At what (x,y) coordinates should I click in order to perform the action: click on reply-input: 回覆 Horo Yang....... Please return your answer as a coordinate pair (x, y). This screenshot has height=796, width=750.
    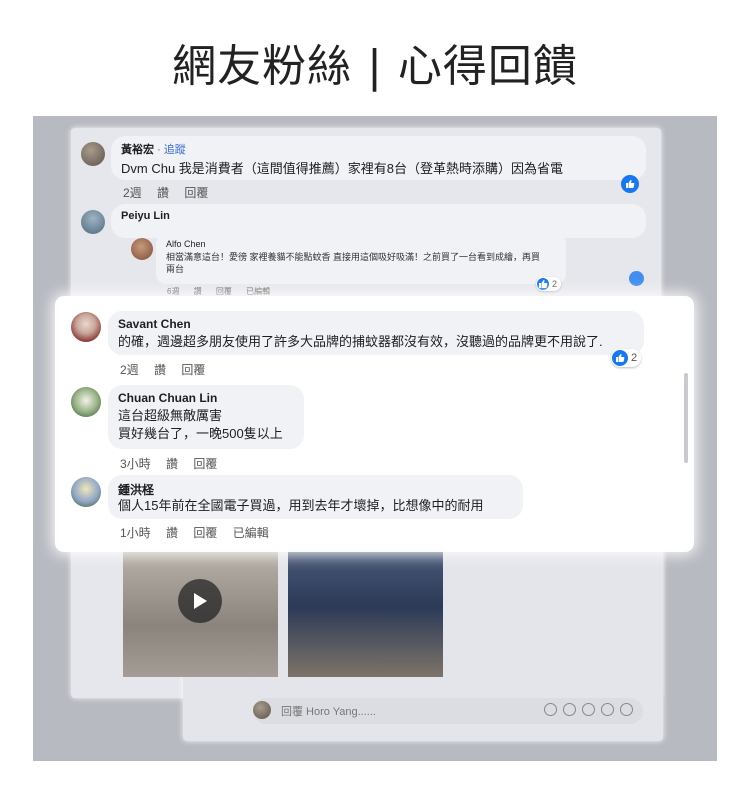
    Looking at the image, I should click on (448, 711).